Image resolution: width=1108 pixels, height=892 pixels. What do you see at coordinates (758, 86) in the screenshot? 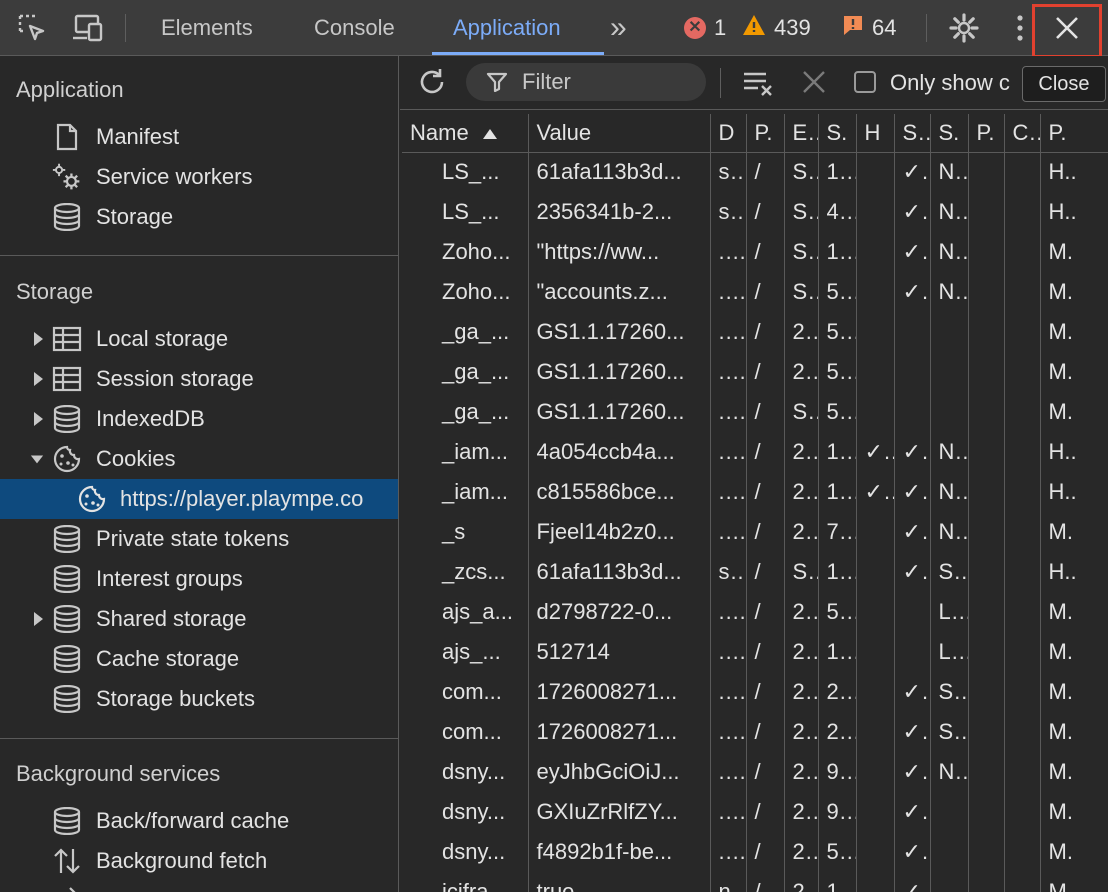
I see `clear-all-icon` at bounding box center [758, 86].